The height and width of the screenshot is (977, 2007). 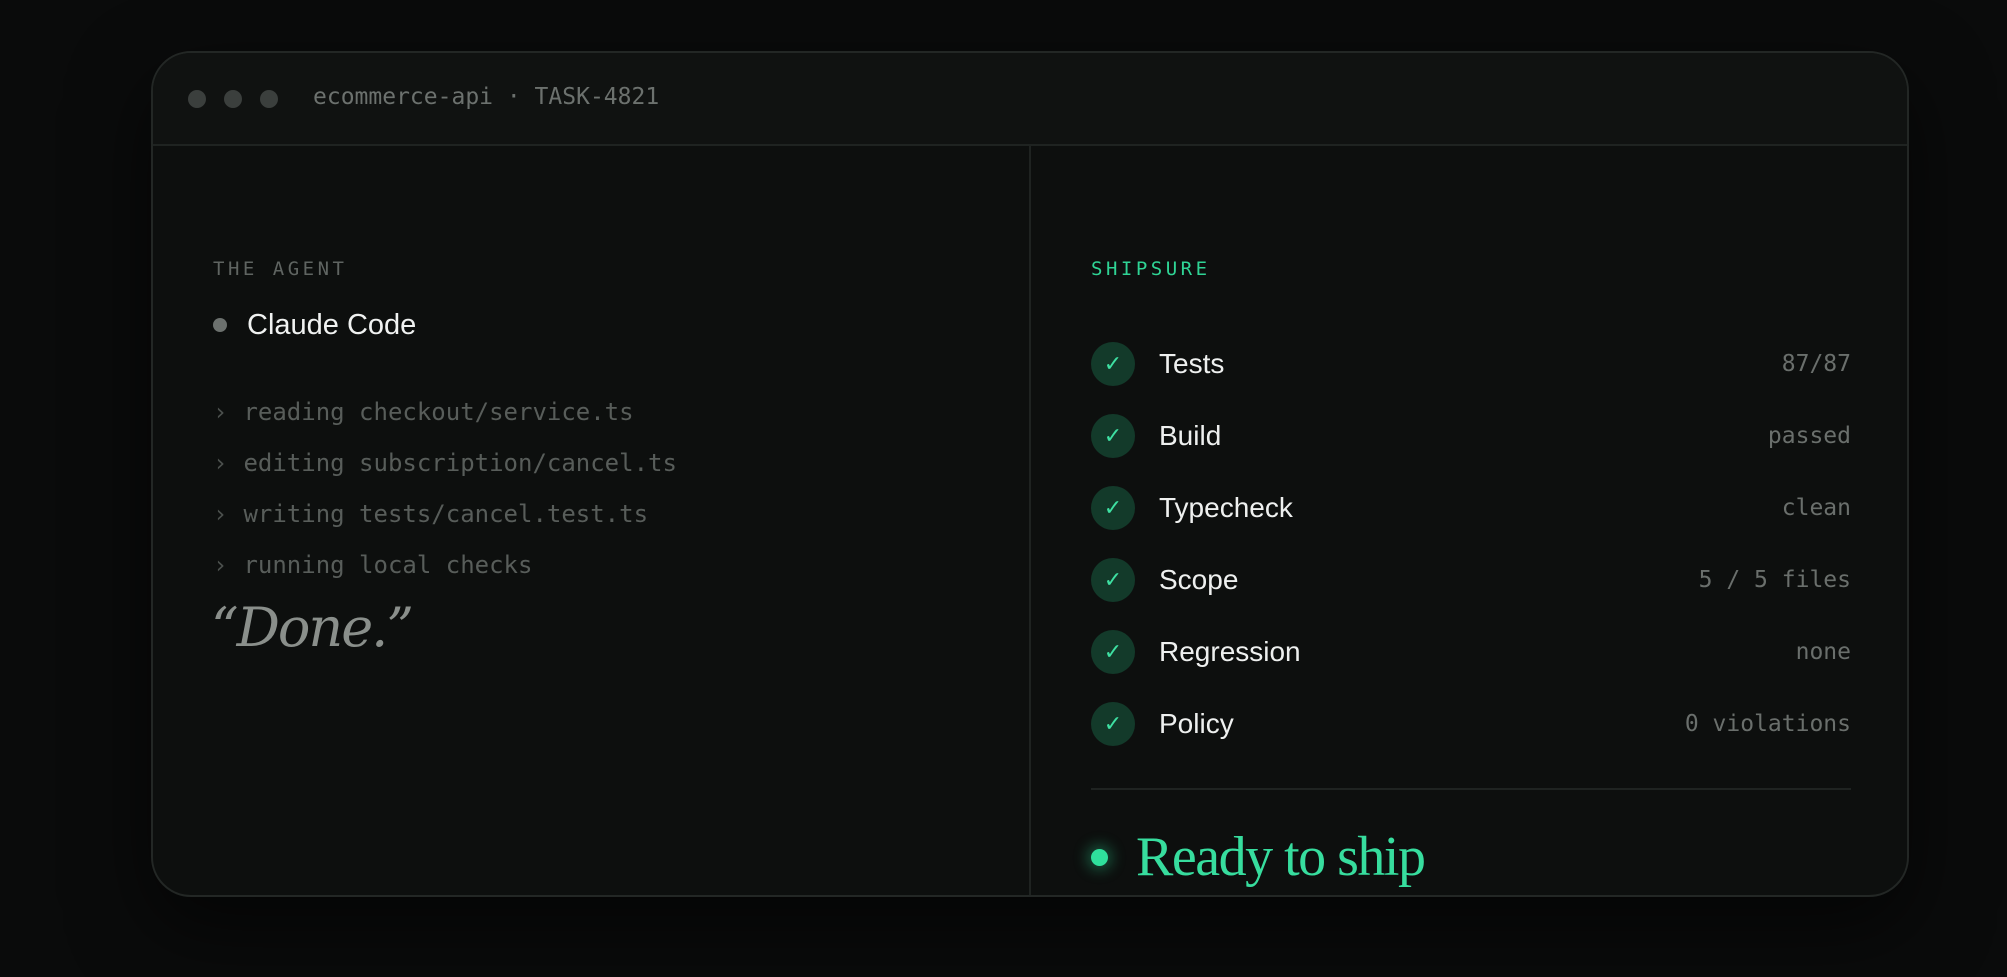 What do you see at coordinates (280, 269) in the screenshot?
I see `agent-section-label: THE AGENT` at bounding box center [280, 269].